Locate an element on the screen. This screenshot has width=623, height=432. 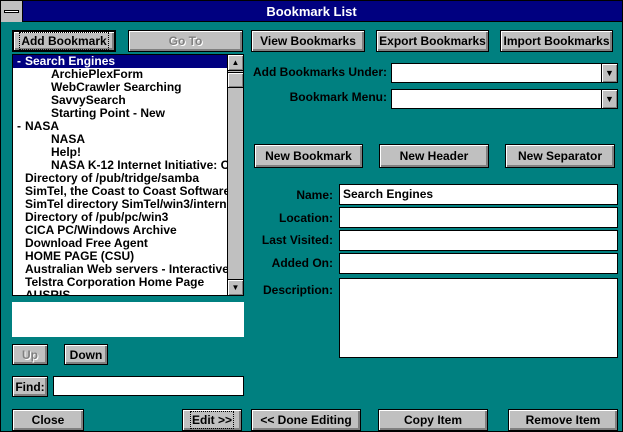
bookmark-label: Starting Point - New is located at coordinates (108, 113).